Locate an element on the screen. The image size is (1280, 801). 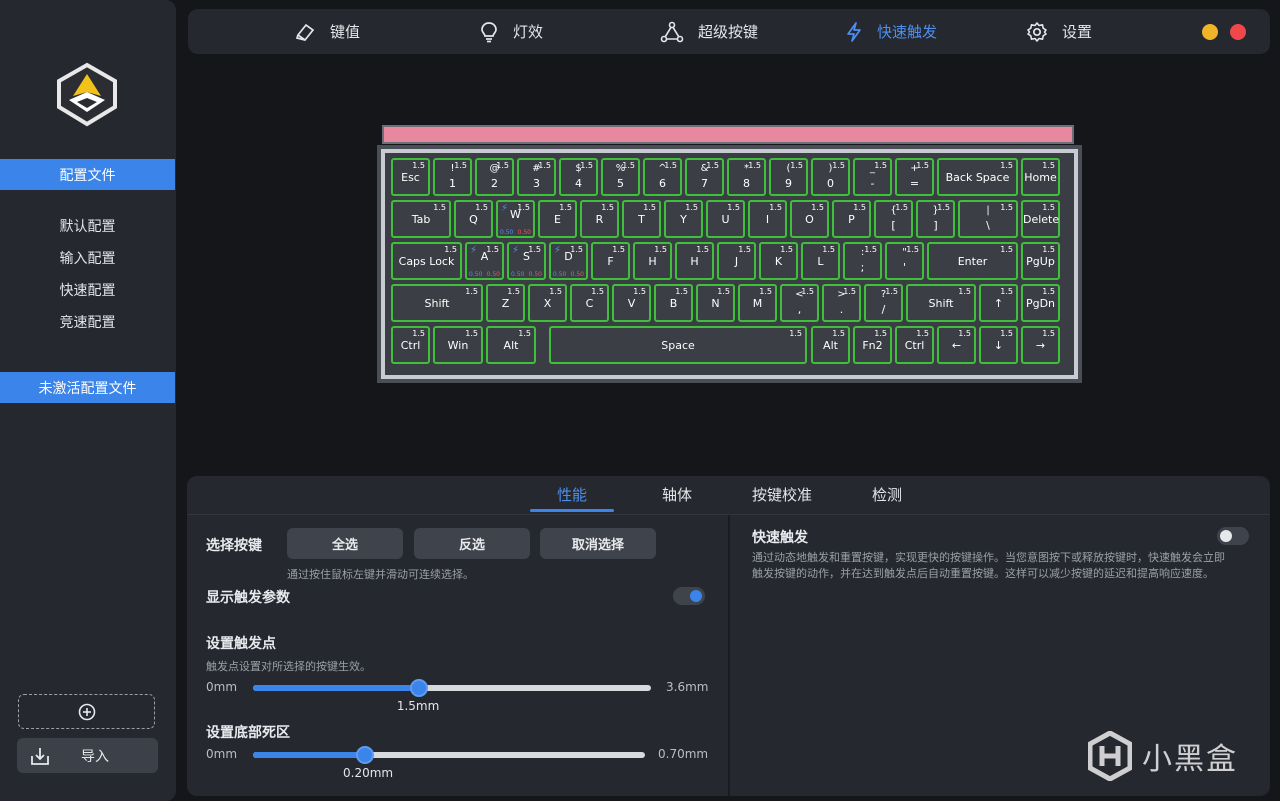
key: 1.5) 0 is located at coordinates (830, 177).